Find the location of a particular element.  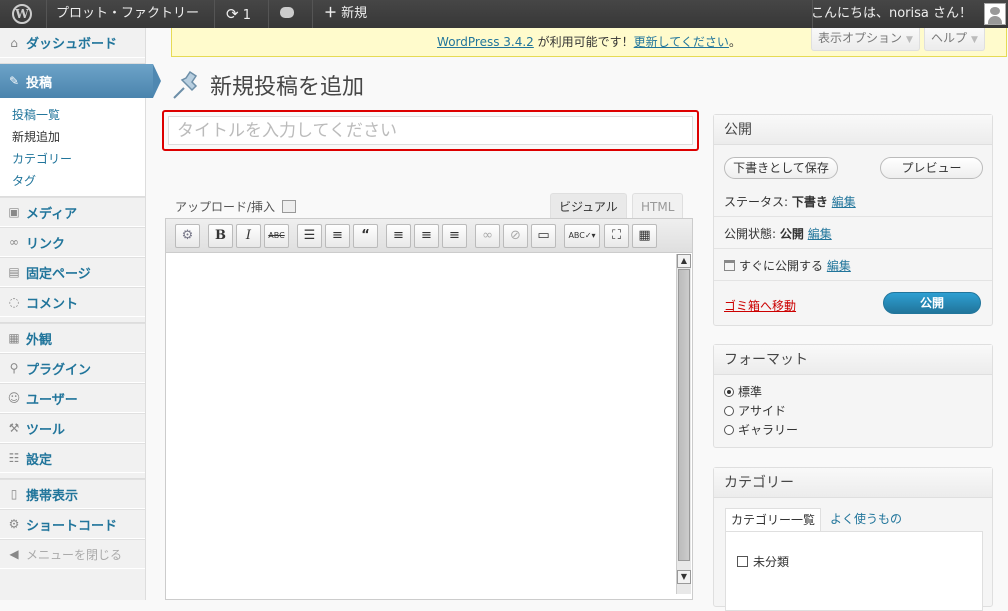

screen-options-tab: 表示オプション ▼ is located at coordinates (865, 39).